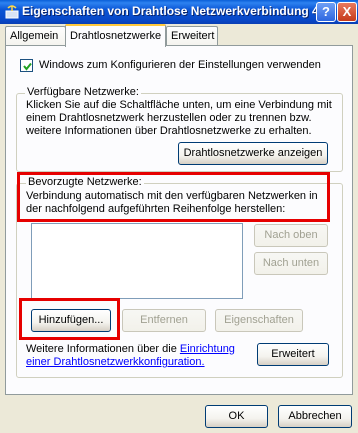  I want to click on tab-allgemein: Allgemein, so click(35, 36).